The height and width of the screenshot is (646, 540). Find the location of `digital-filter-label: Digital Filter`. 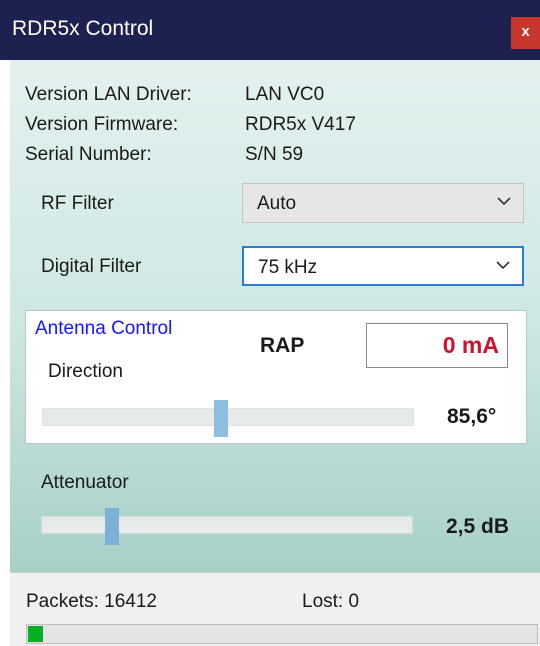

digital-filter-label: Digital Filter is located at coordinates (91, 266).